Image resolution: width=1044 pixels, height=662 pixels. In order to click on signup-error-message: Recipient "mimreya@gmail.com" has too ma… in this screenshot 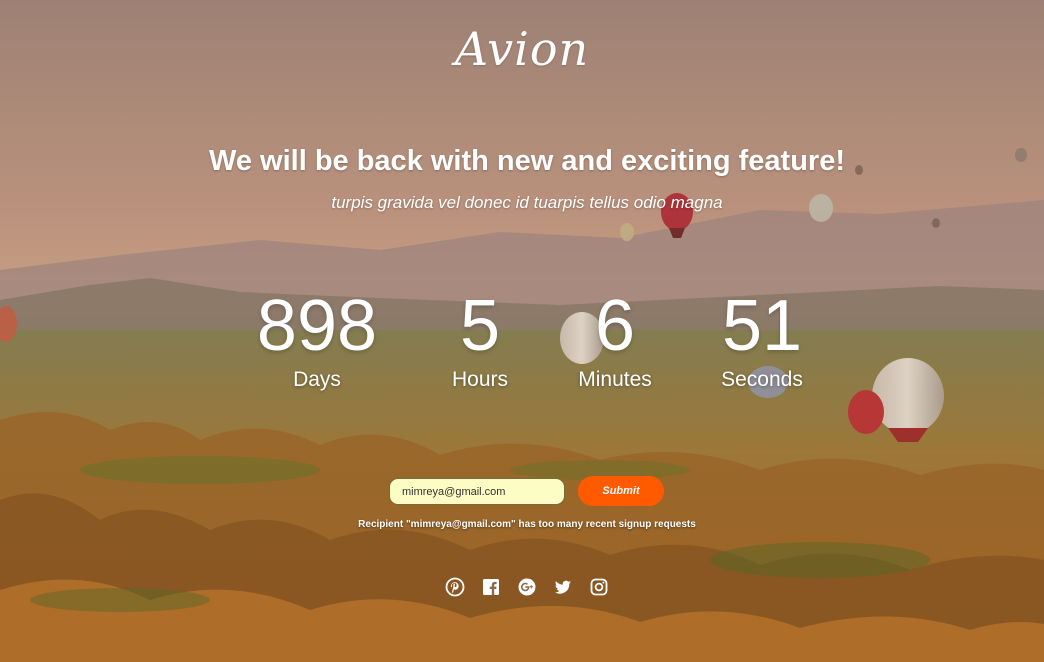, I will do `click(527, 524)`.